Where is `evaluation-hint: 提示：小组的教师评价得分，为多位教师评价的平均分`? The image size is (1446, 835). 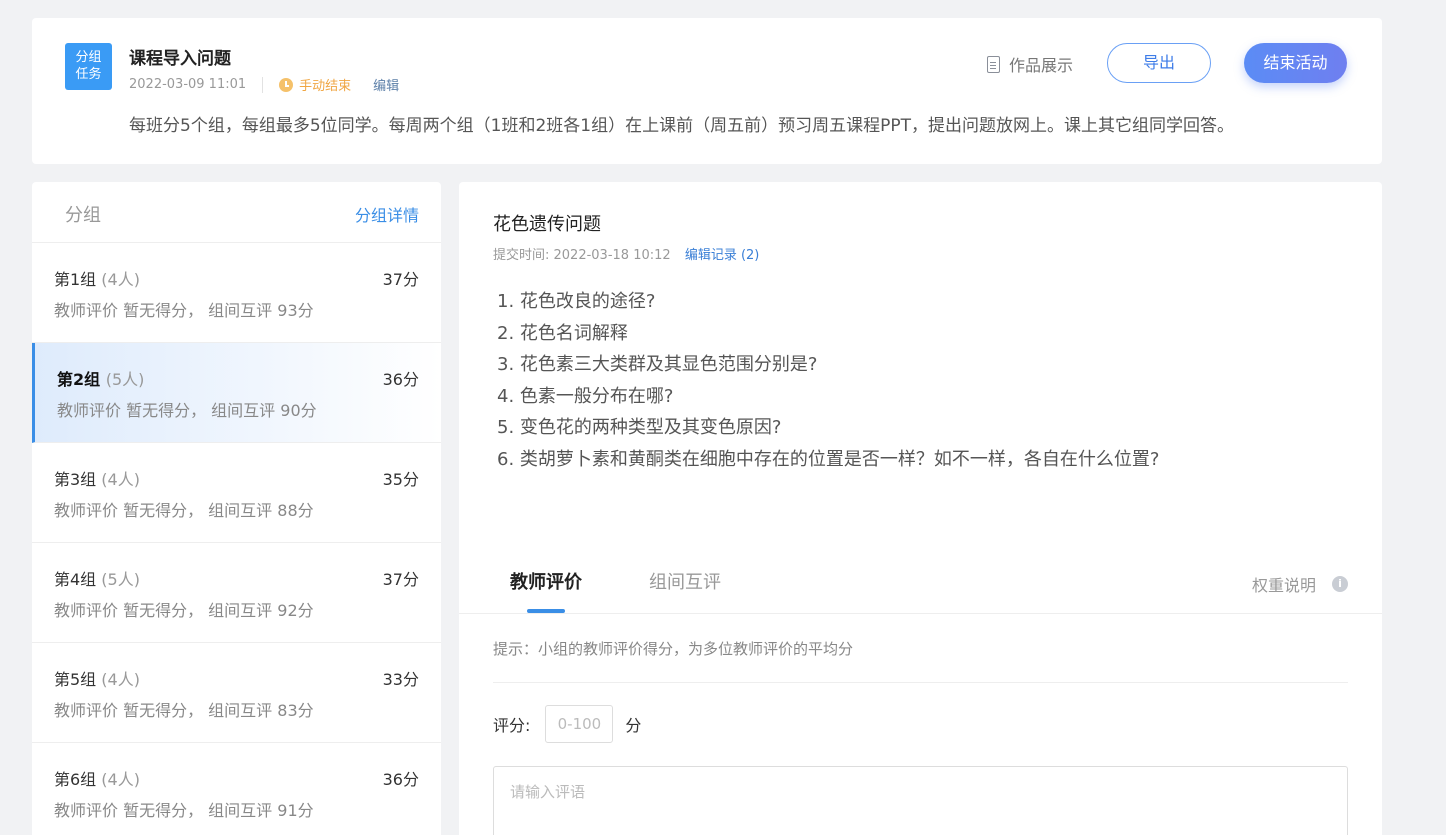 evaluation-hint: 提示：小组的教师评价得分，为多位教师评价的平均分 is located at coordinates (673, 649).